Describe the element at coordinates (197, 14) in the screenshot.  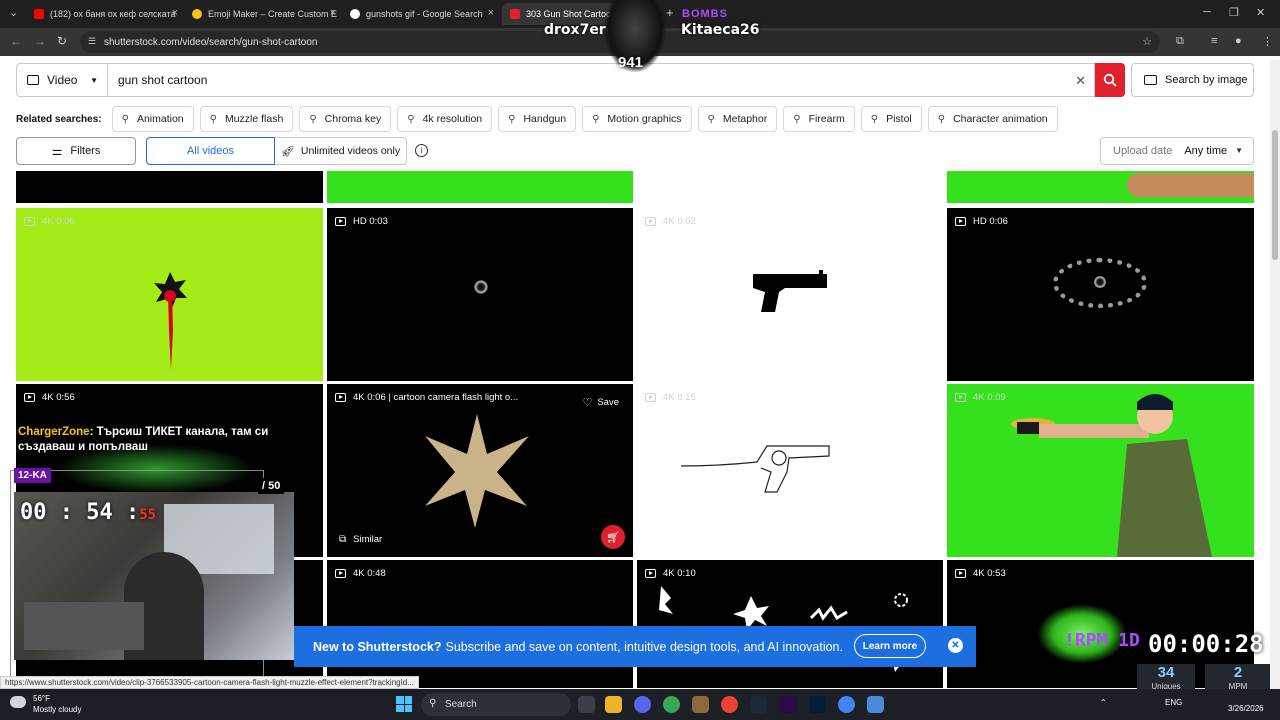
I see `emoji-icon` at that location.